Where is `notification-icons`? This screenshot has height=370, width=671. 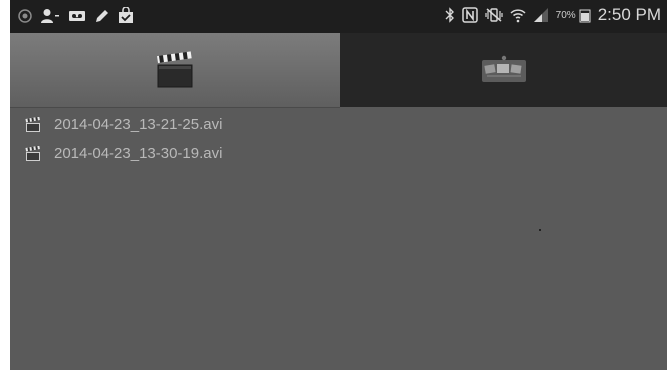 notification-icons is located at coordinates (76, 15).